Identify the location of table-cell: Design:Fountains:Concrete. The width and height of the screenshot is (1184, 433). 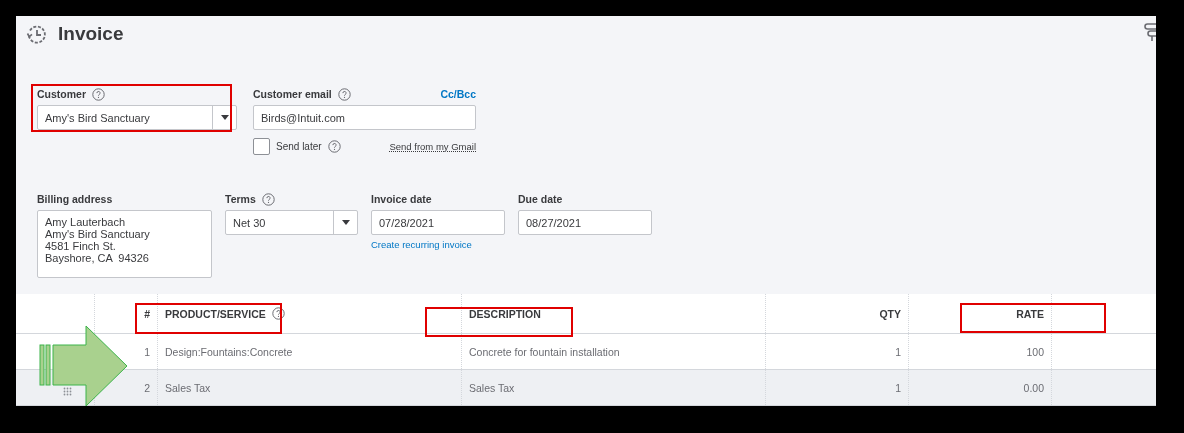
(309, 351).